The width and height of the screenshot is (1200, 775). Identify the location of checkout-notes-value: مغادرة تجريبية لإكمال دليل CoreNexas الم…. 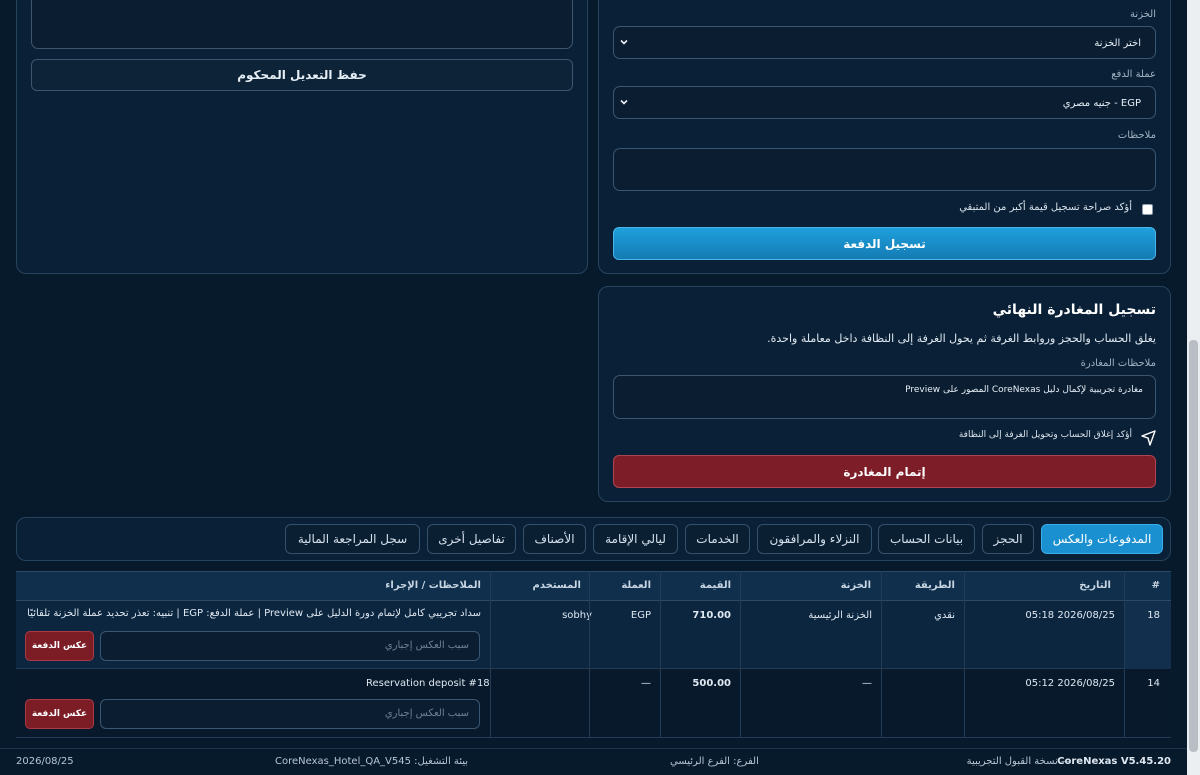
(1024, 390).